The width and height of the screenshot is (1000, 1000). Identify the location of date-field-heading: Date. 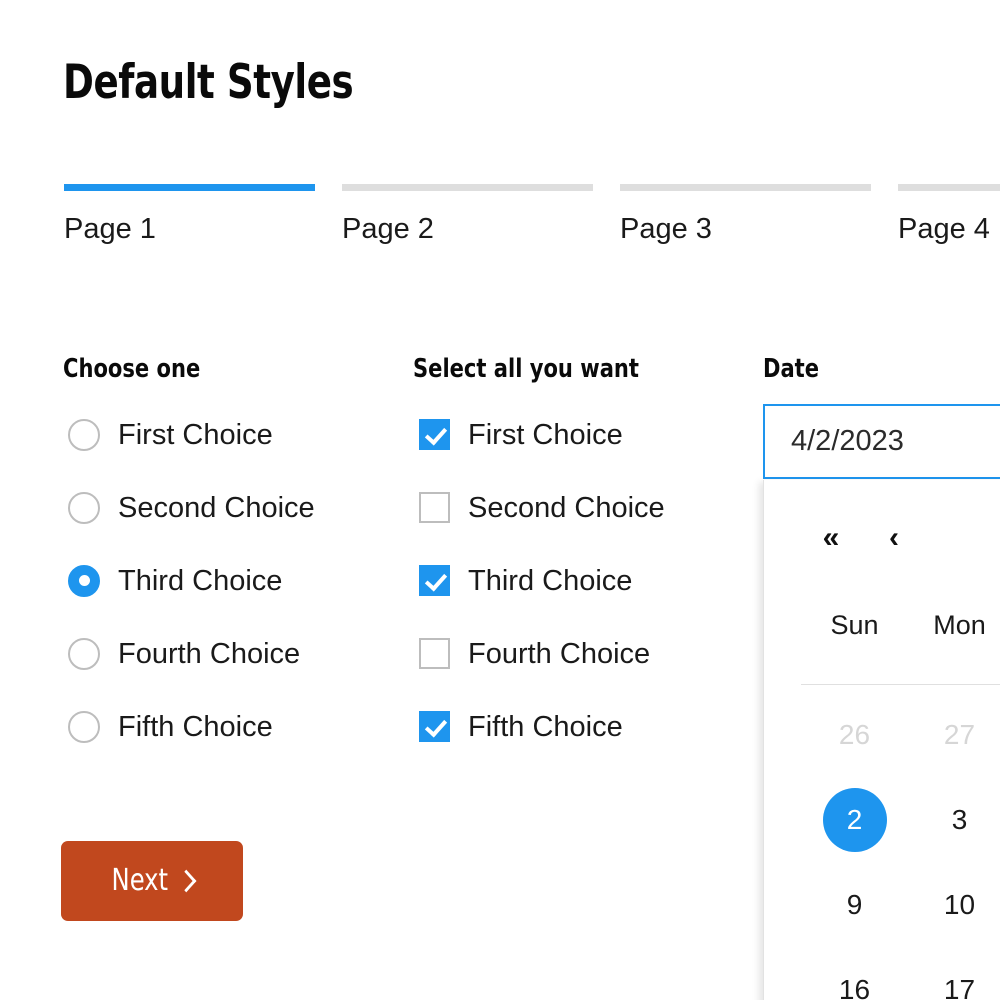
(791, 369).